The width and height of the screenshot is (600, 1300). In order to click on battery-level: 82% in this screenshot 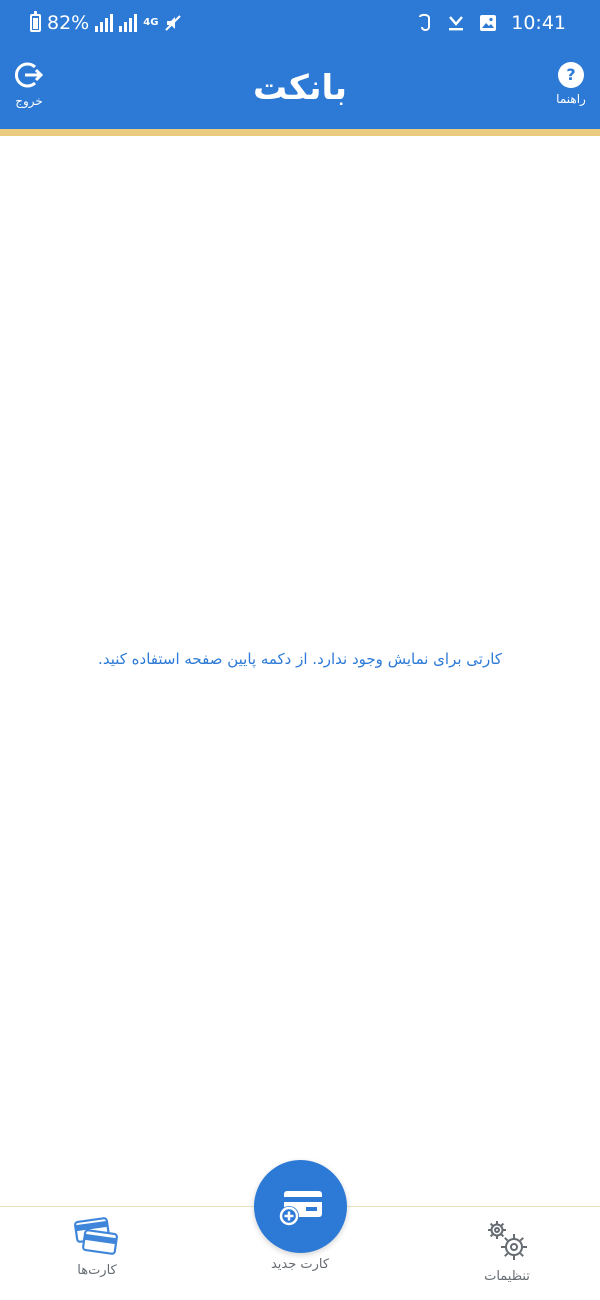, I will do `click(68, 23)`.